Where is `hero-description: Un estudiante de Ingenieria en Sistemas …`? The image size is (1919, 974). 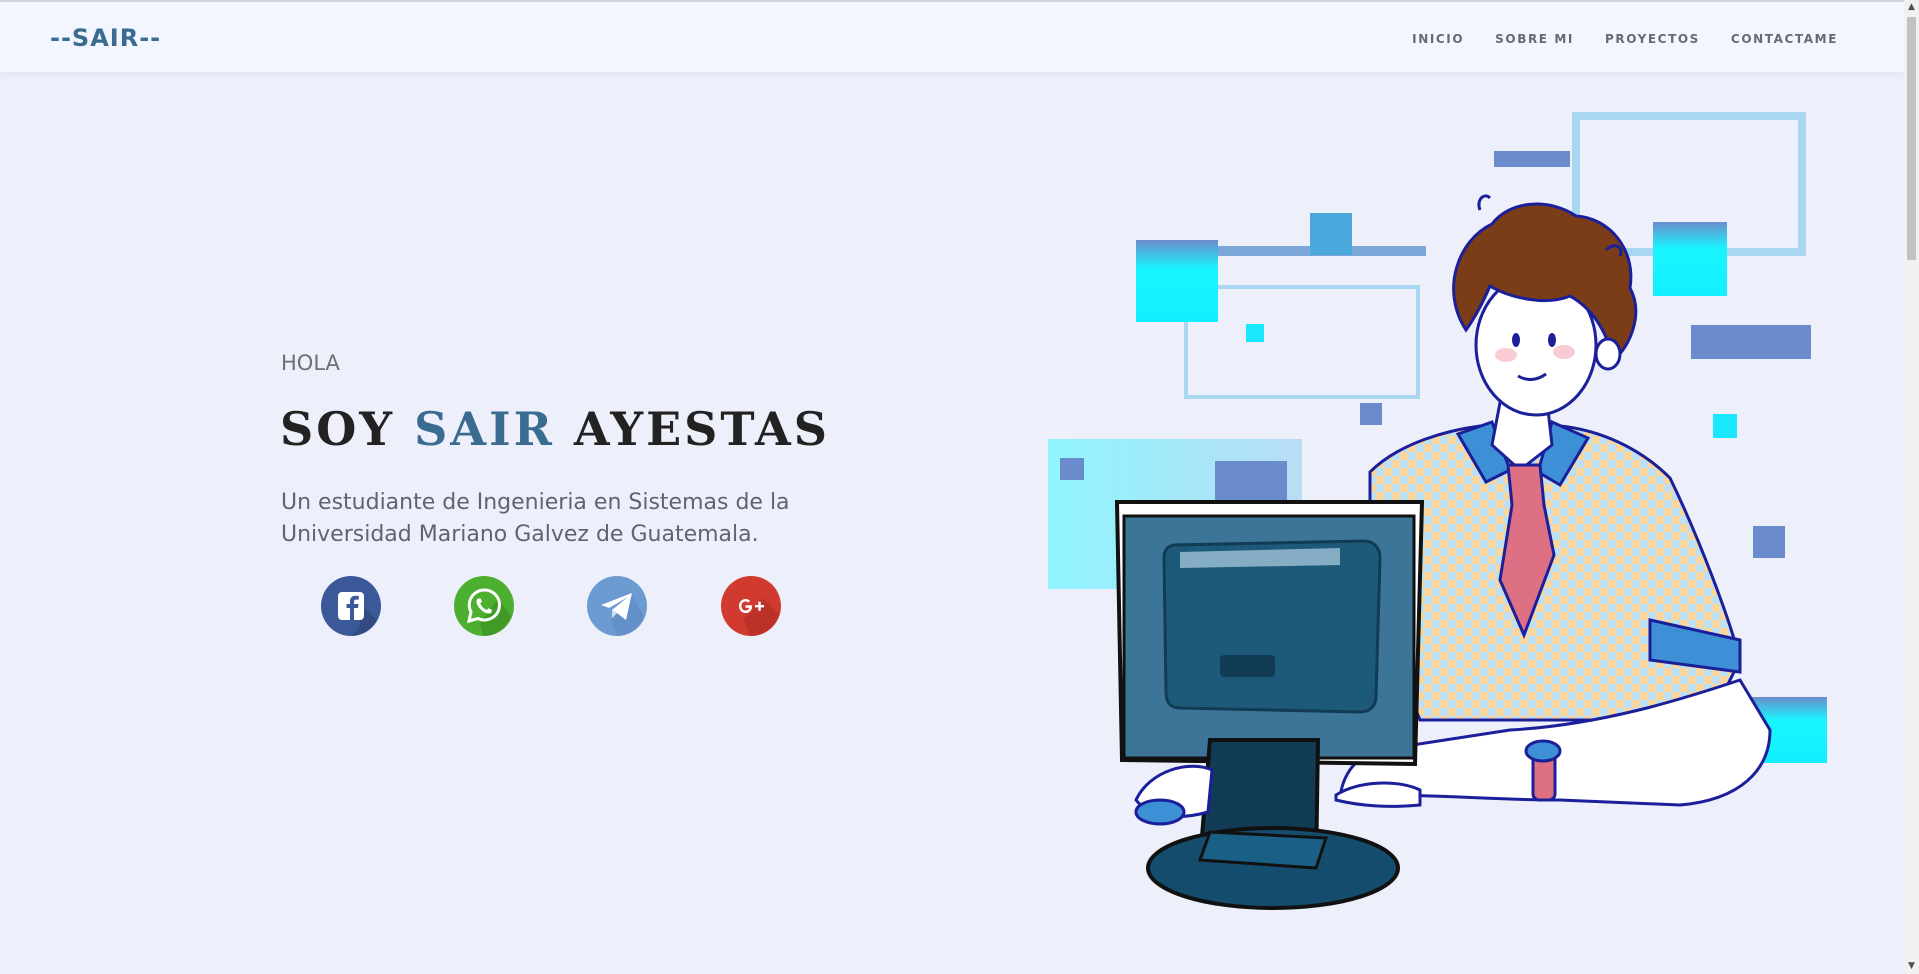
hero-description: Un estudiante de Ingenieria en Sistemas … is located at coordinates (535, 518).